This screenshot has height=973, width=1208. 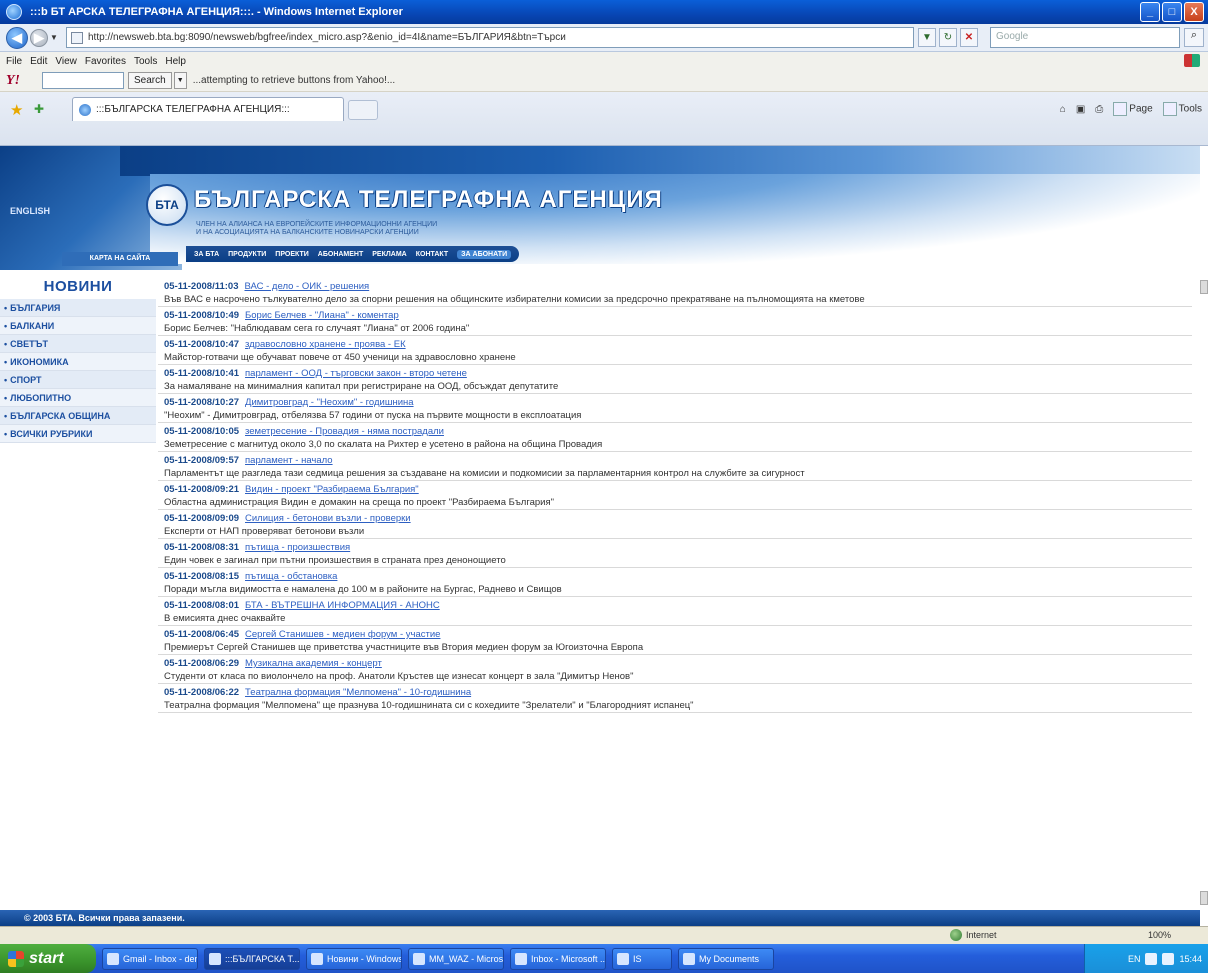 What do you see at coordinates (78, 362) in the screenshot?
I see `sidebar-item-economy: • ИКОНОМИКА` at bounding box center [78, 362].